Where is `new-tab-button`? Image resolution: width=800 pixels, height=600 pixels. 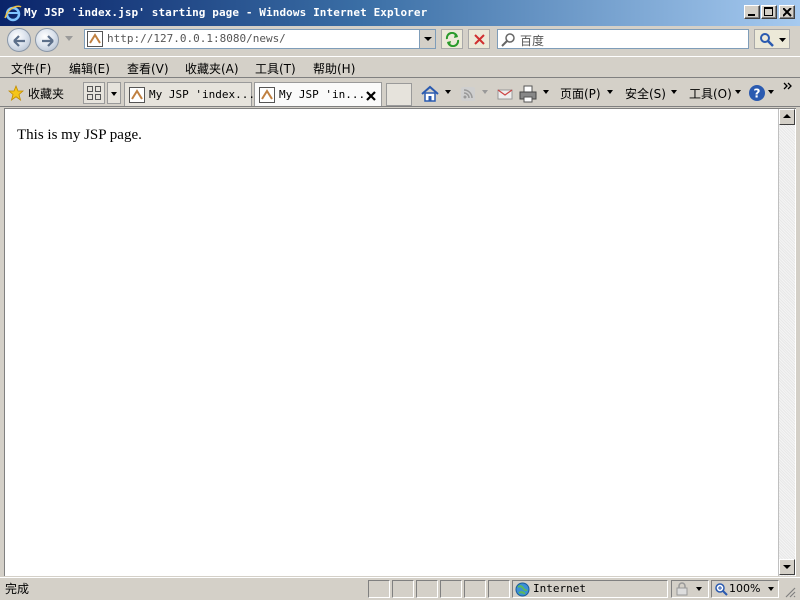
new-tab-button is located at coordinates (399, 94).